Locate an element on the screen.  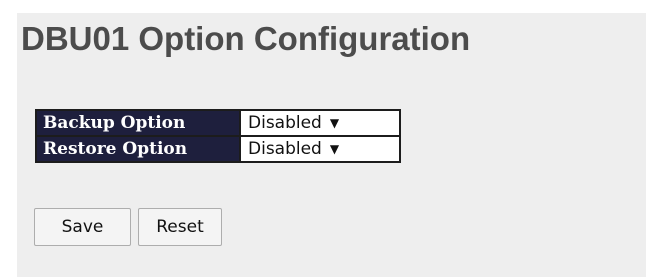
table-row: Backup Option Disabled ▼ is located at coordinates (218, 123).